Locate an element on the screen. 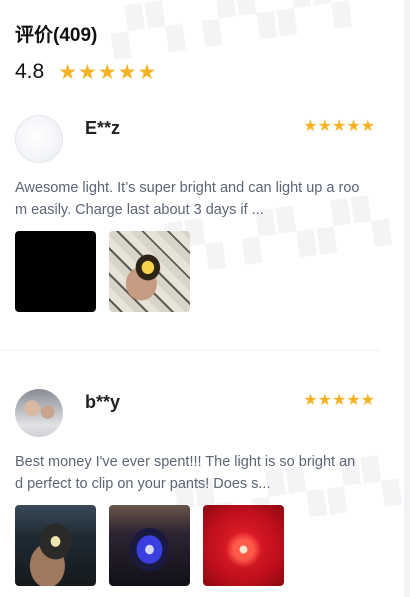 The width and height of the screenshot is (410, 597). watermark-logo: ▞▚ ▞▚▞▚ is located at coordinates (231, 29).